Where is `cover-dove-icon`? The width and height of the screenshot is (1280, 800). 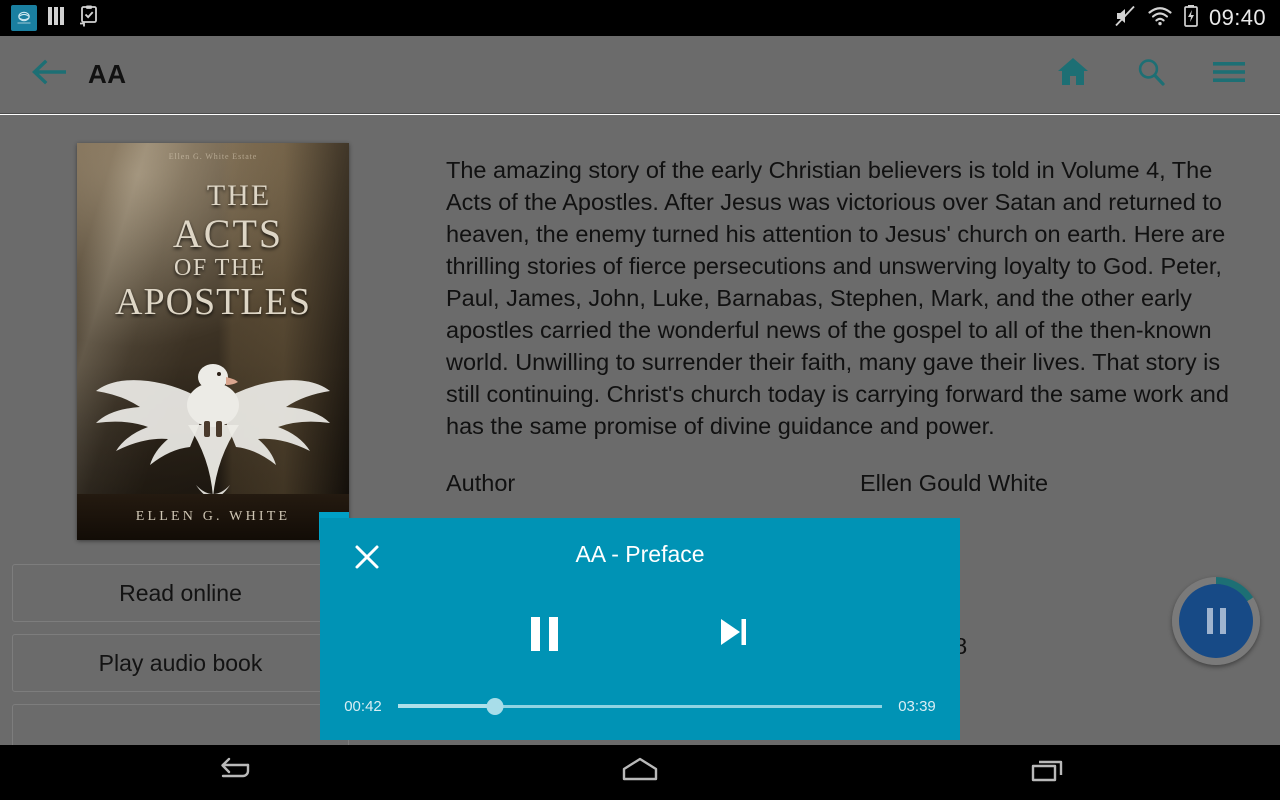 cover-dove-icon is located at coordinates (213, 425).